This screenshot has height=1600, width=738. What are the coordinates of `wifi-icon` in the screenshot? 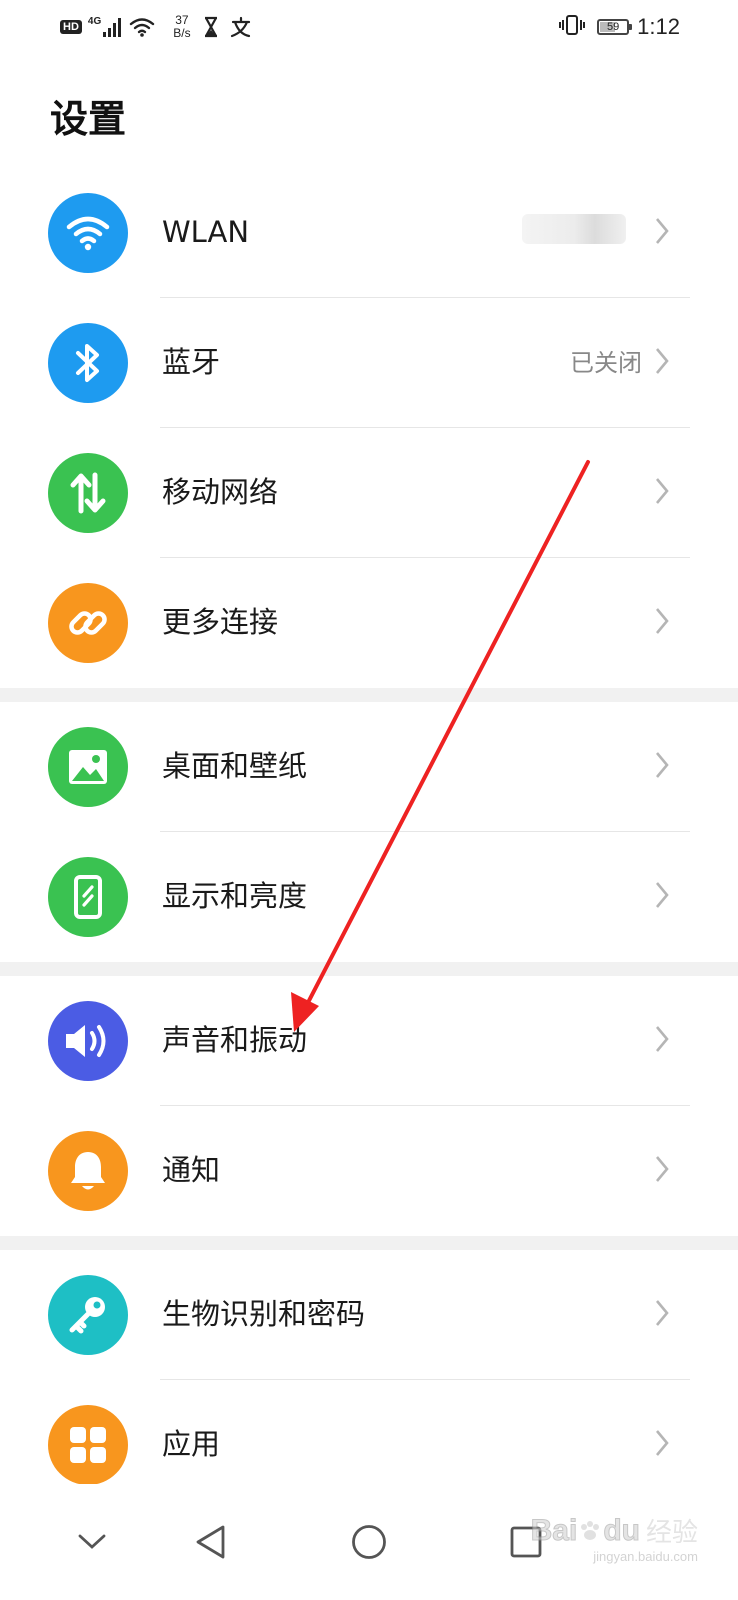 It's located at (88, 233).